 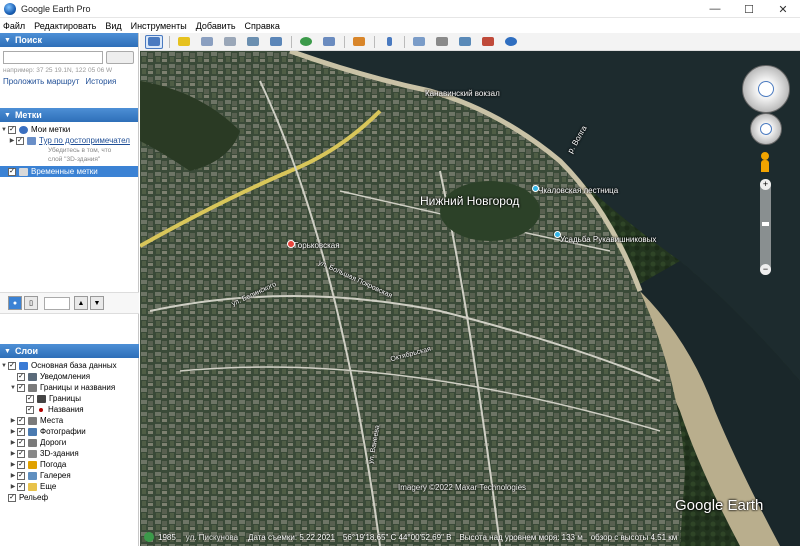 What do you see at coordinates (276, 42) in the screenshot?
I see `tour-record-icon` at bounding box center [276, 42].